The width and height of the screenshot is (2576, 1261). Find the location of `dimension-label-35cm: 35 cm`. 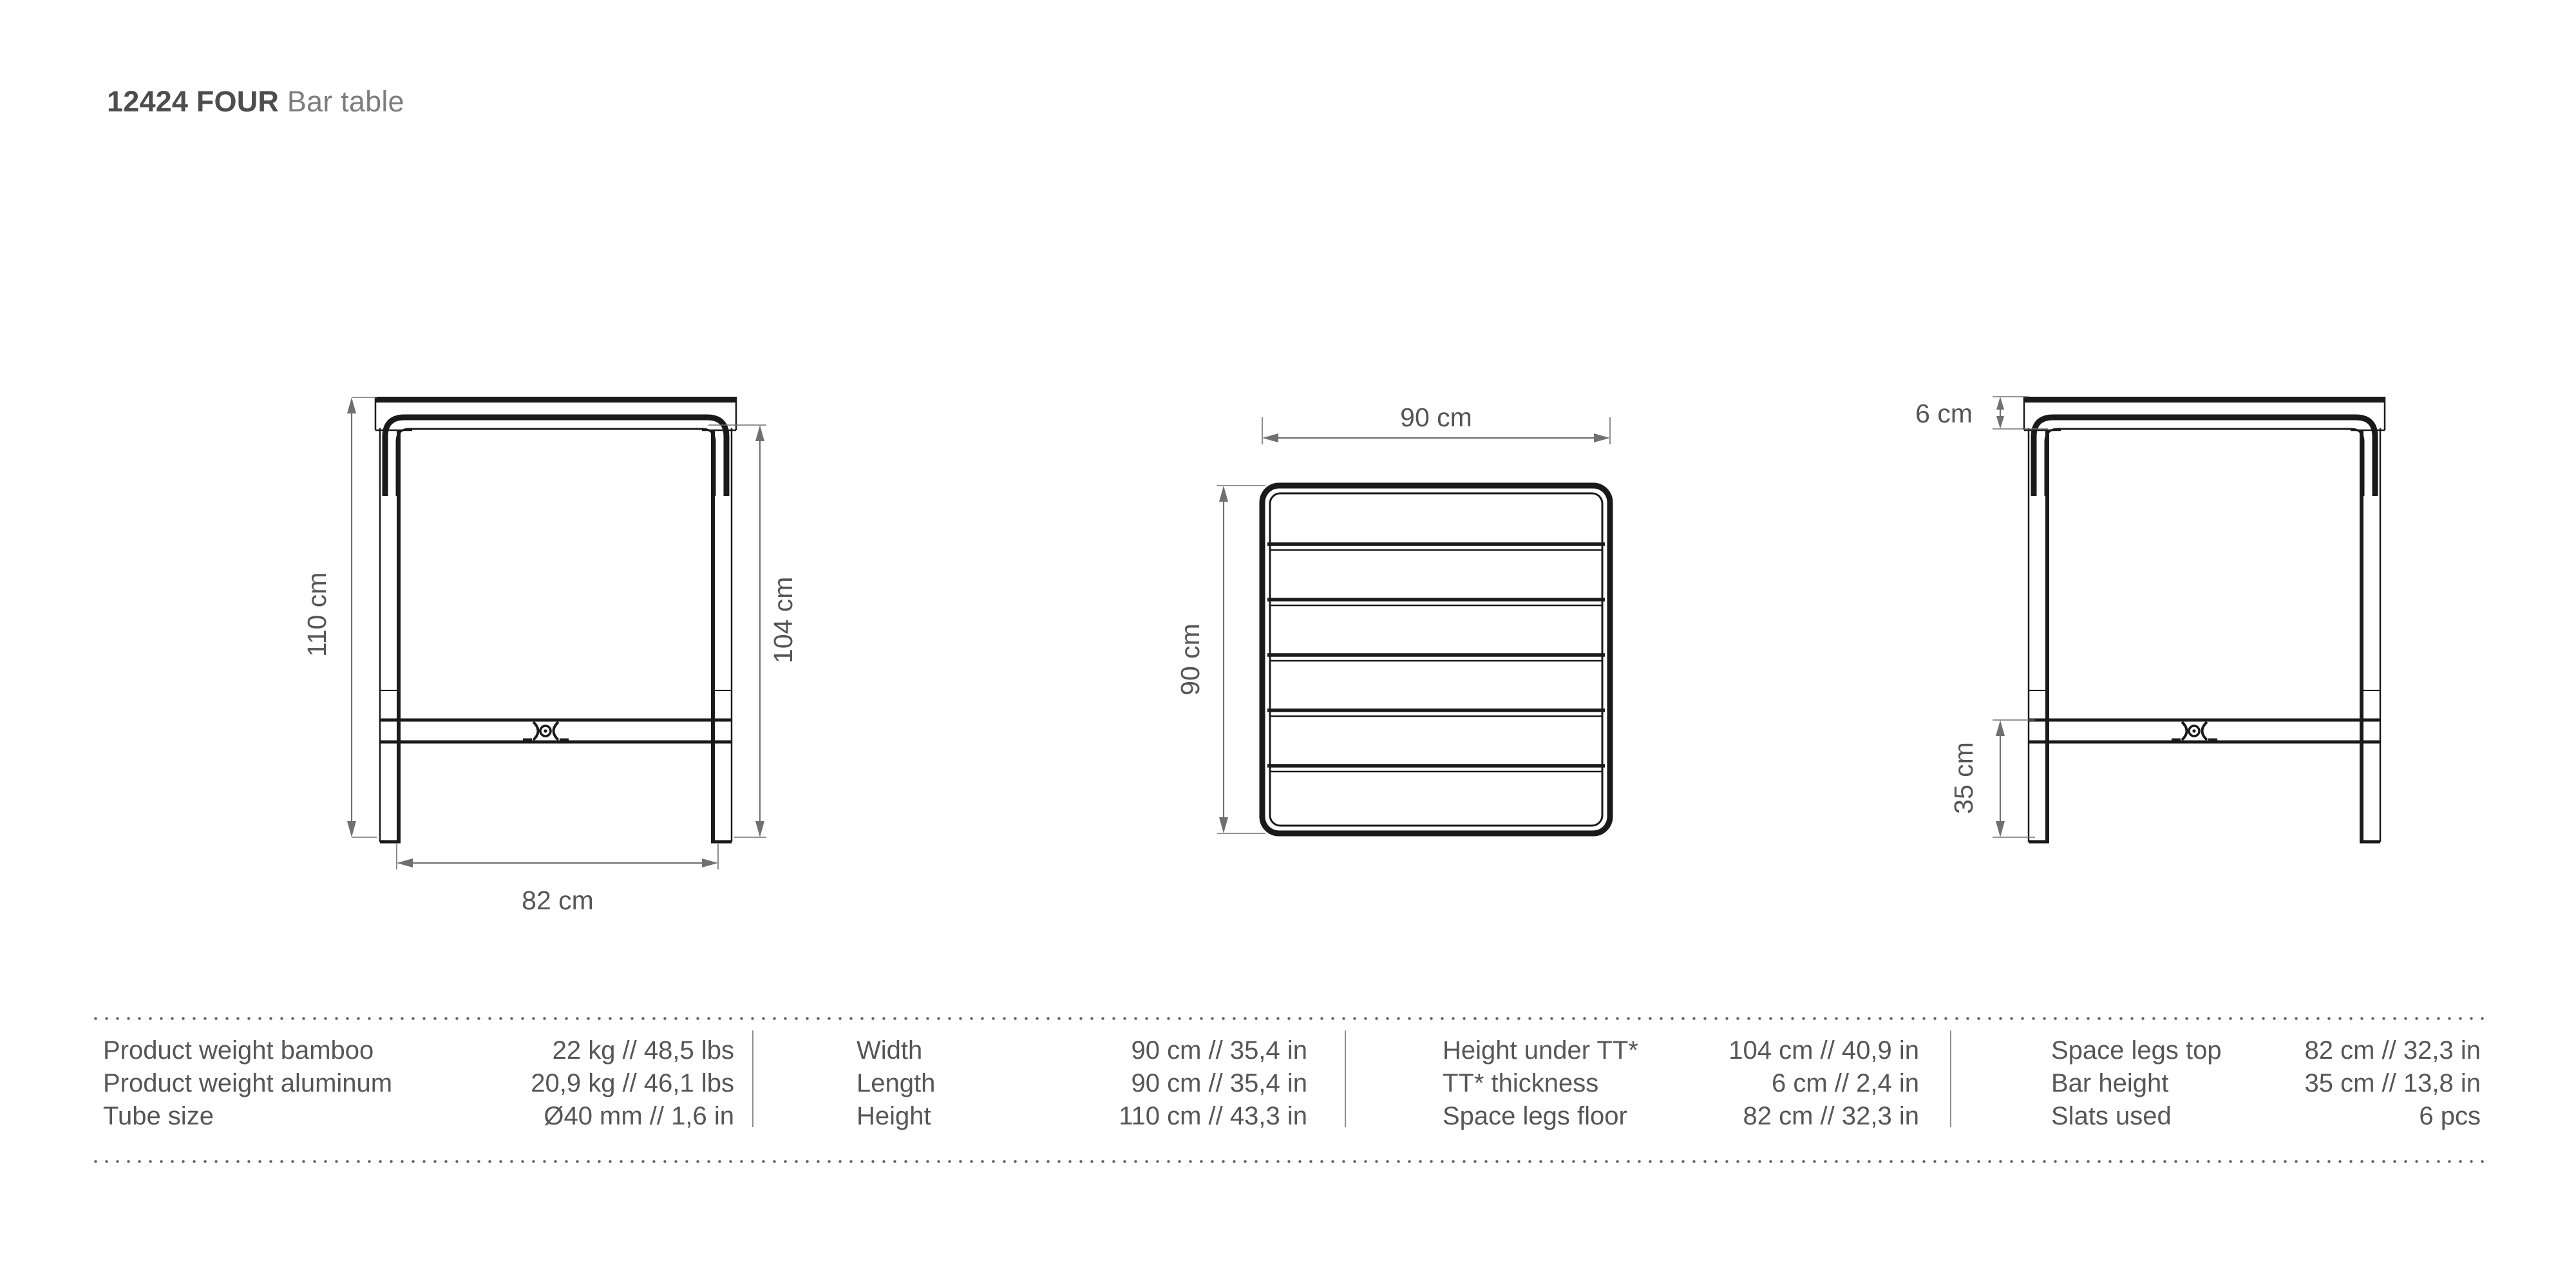

dimension-label-35cm: 35 cm is located at coordinates (1964, 778).